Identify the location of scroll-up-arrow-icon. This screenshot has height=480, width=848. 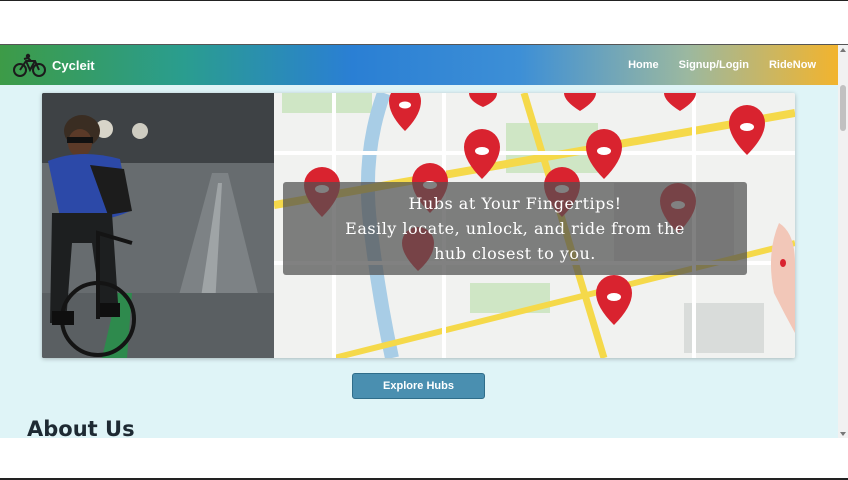
(843, 50).